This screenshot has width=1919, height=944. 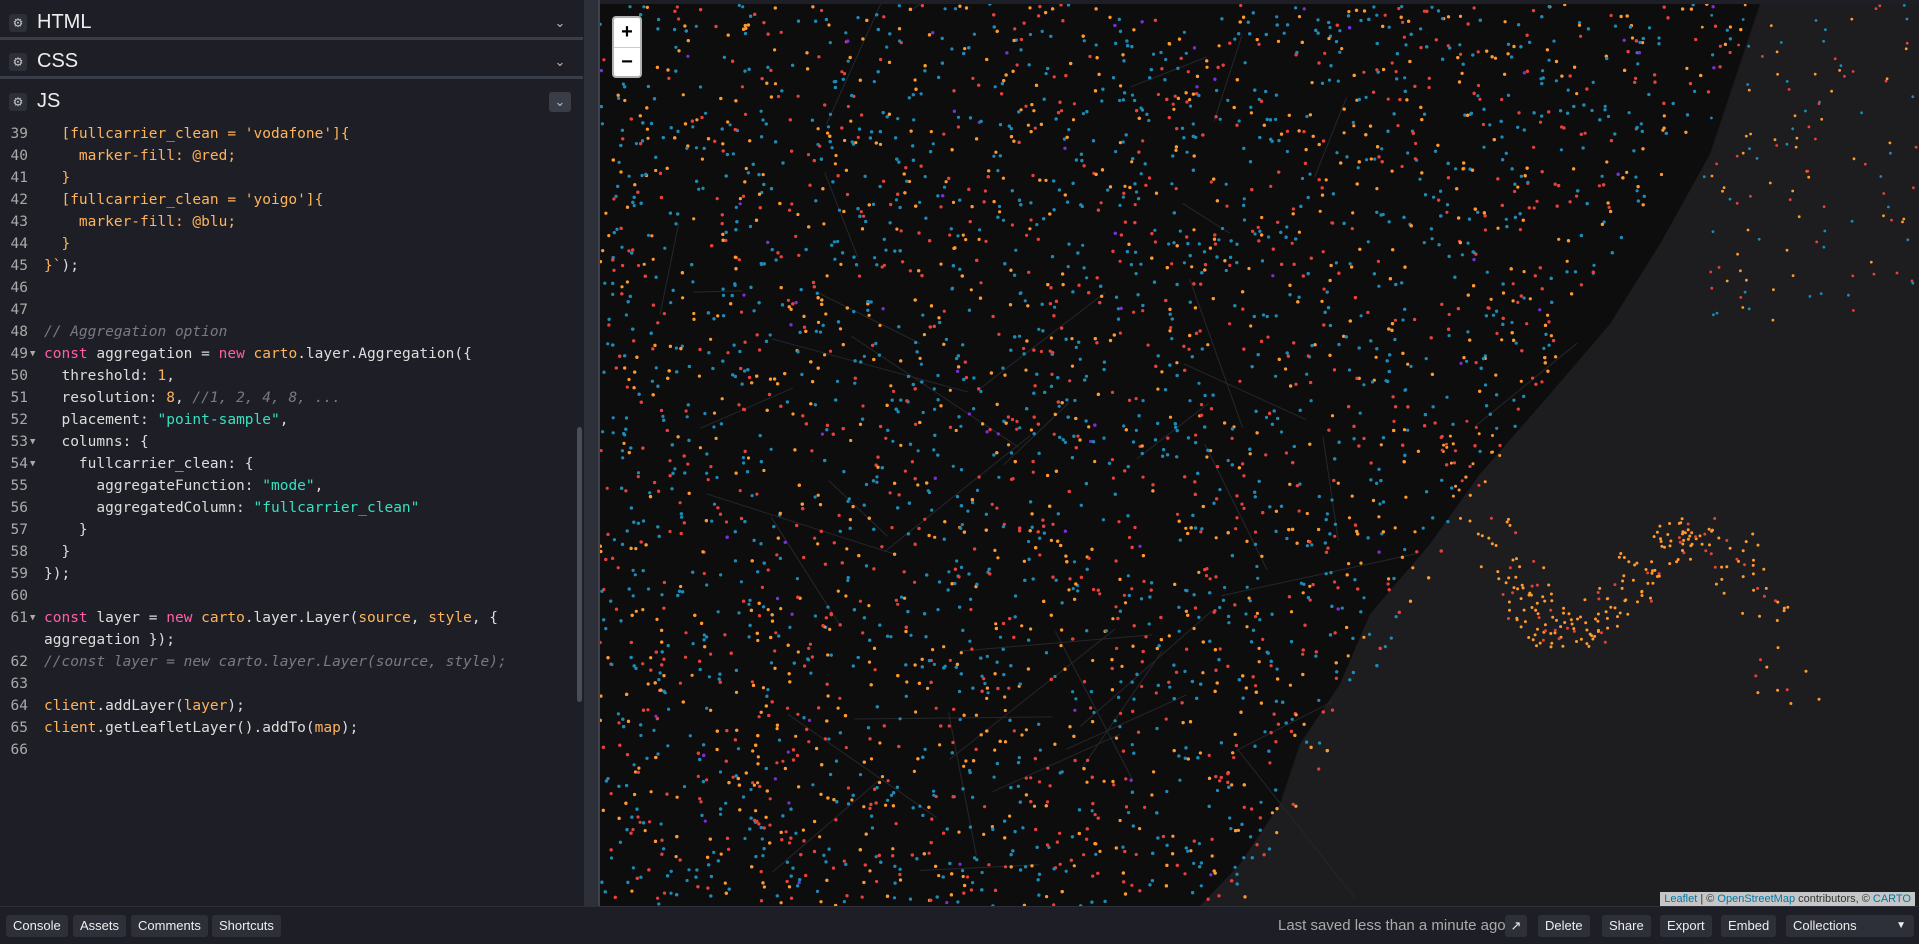 I want to click on code-line: 54▼ fullcarrier_clean: {, so click(x=288, y=464).